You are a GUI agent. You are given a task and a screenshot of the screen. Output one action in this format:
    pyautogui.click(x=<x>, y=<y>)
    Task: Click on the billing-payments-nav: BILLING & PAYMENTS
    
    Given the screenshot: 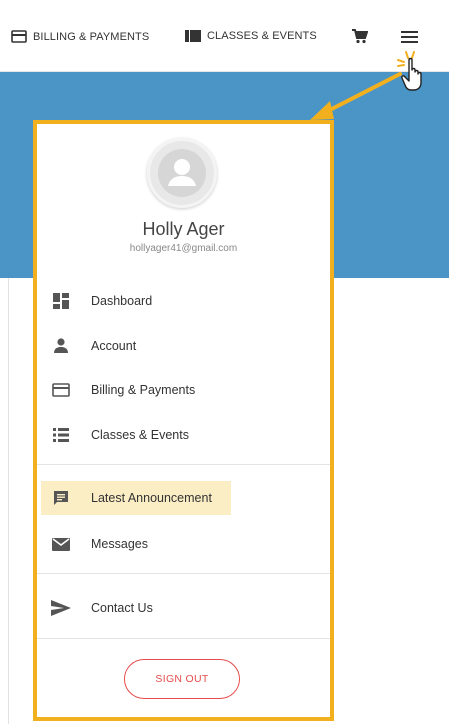 What is the action you would take?
    pyautogui.click(x=80, y=36)
    